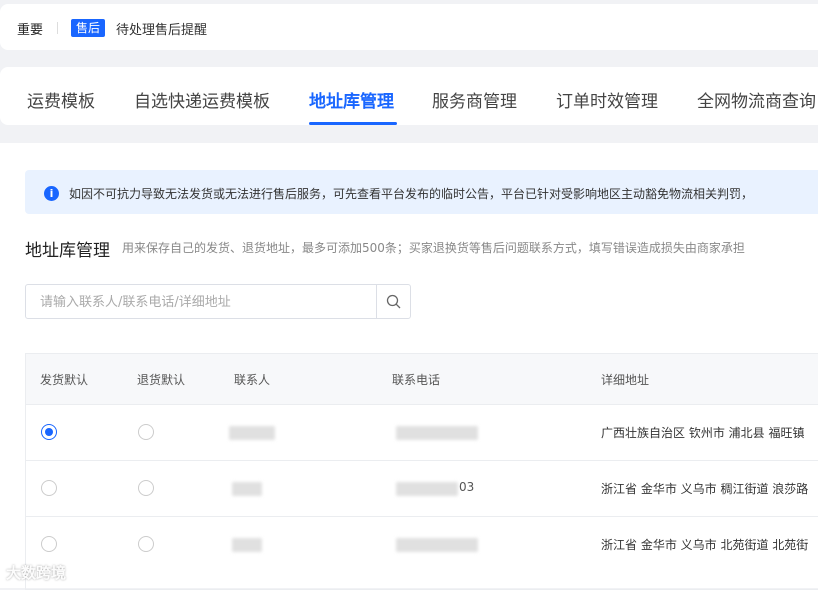  Describe the element at coordinates (67, 251) in the screenshot. I see `page-title: 地址库管理` at that location.